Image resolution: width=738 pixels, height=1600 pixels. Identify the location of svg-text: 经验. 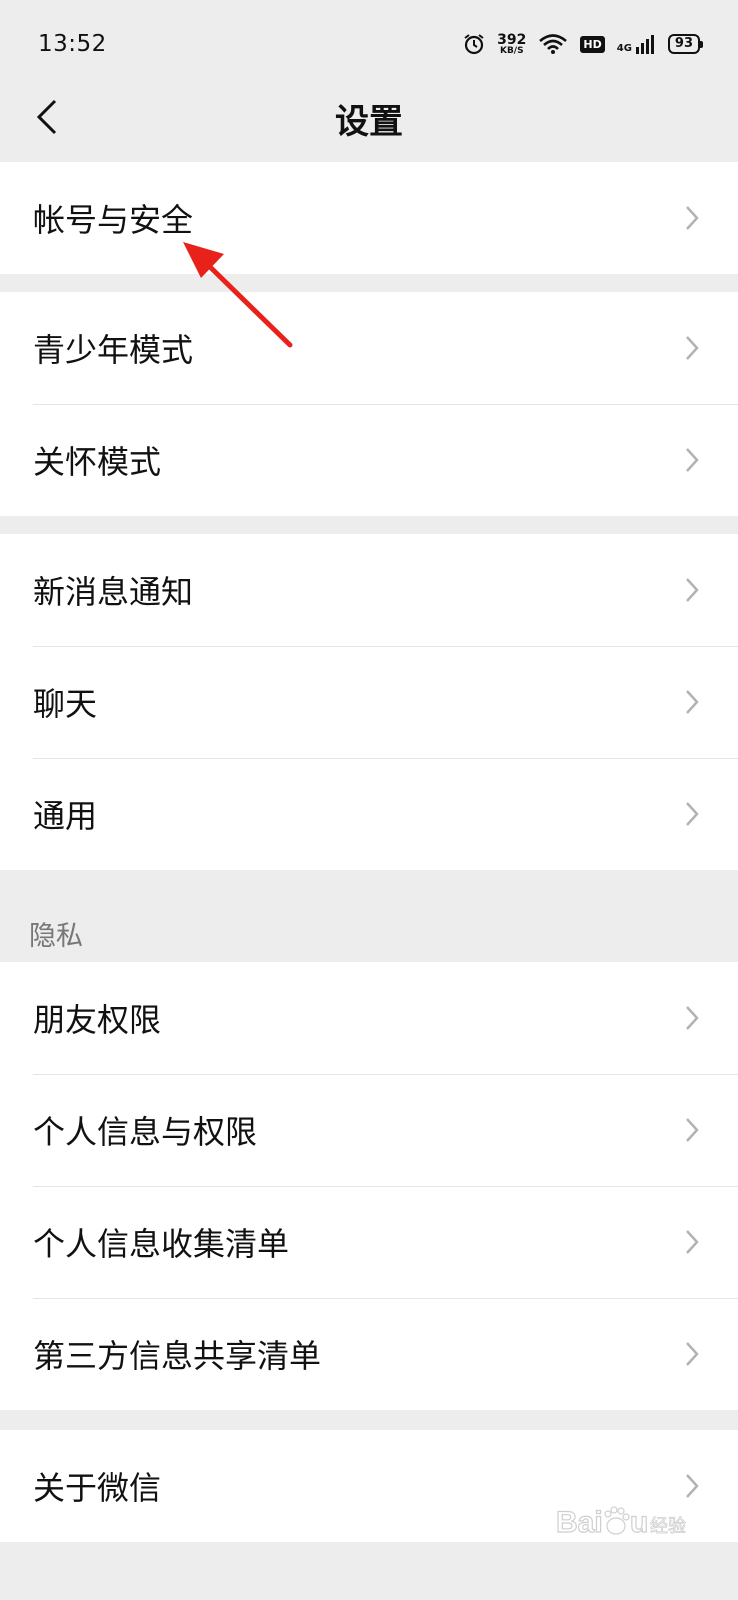
(668, 1526).